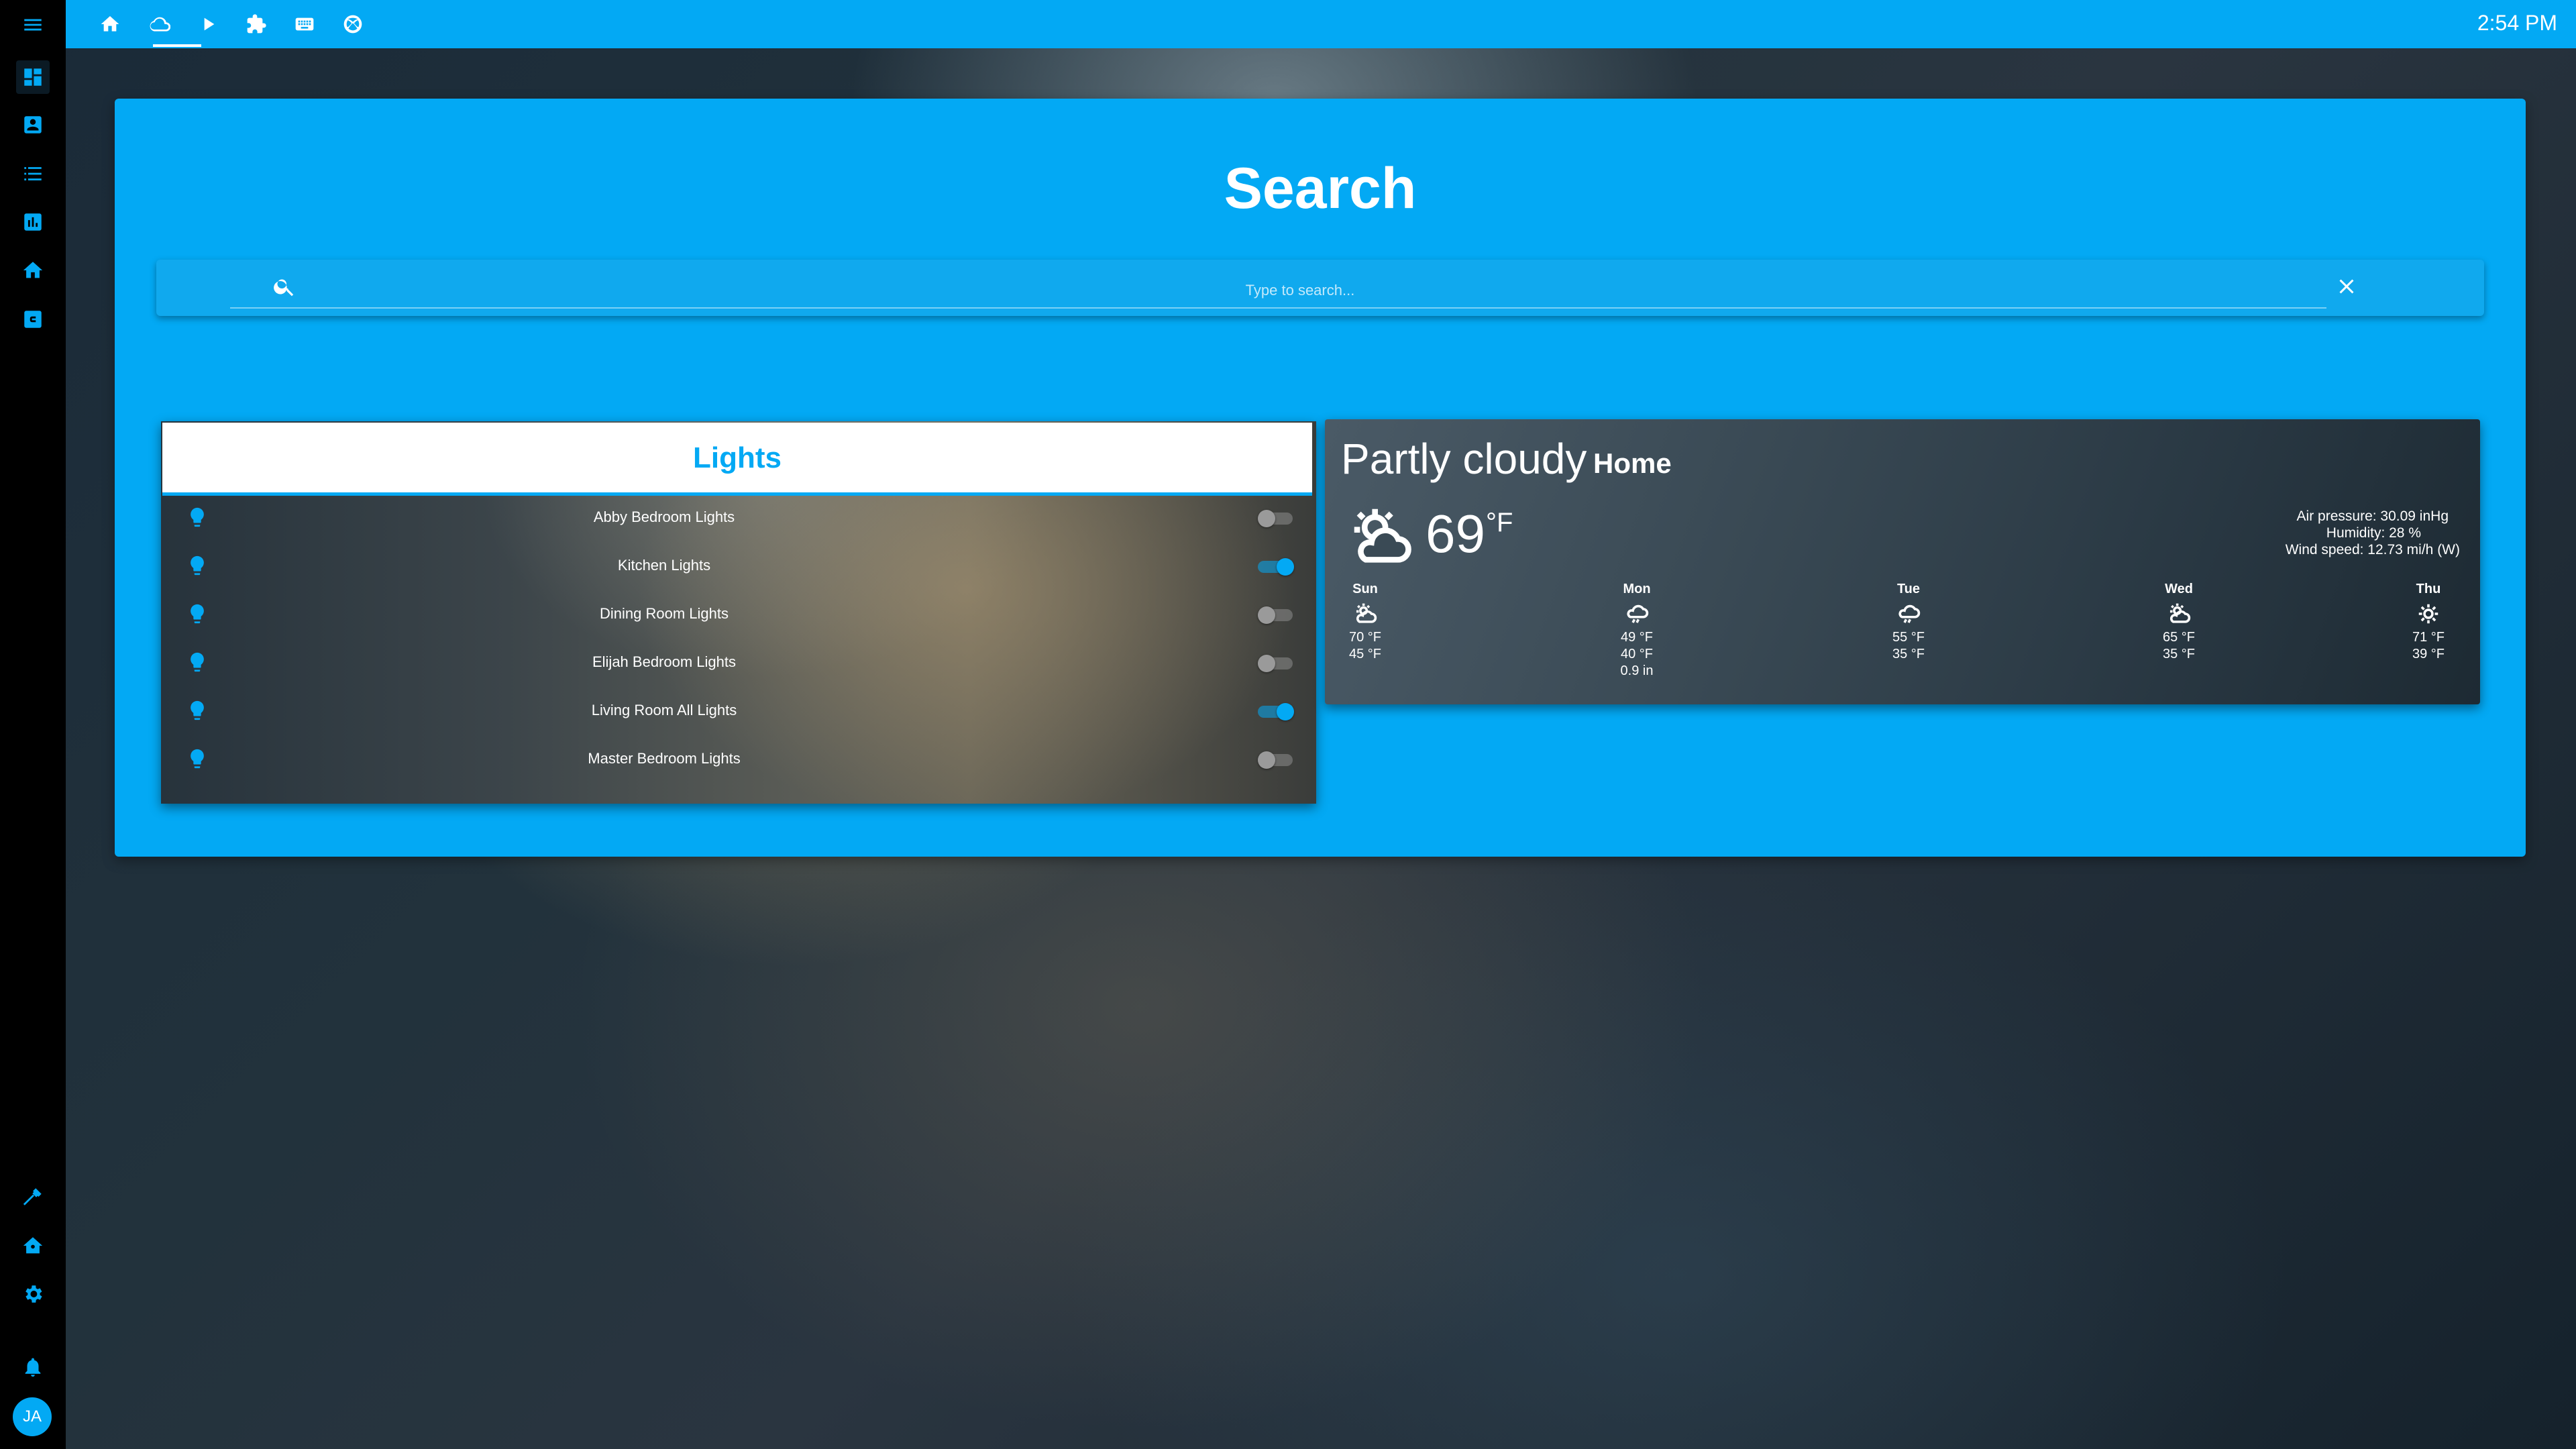 The width and height of the screenshot is (2576, 1449). I want to click on forecast-day-label: Tue, so click(1908, 589).